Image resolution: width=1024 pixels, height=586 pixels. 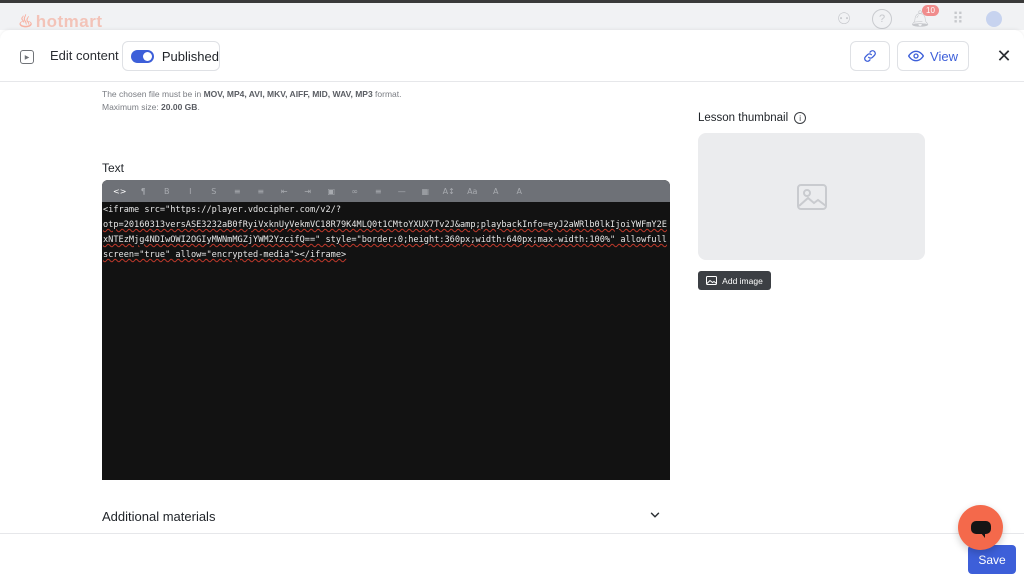 I want to click on code-view-icon: <>, so click(x=120, y=191).